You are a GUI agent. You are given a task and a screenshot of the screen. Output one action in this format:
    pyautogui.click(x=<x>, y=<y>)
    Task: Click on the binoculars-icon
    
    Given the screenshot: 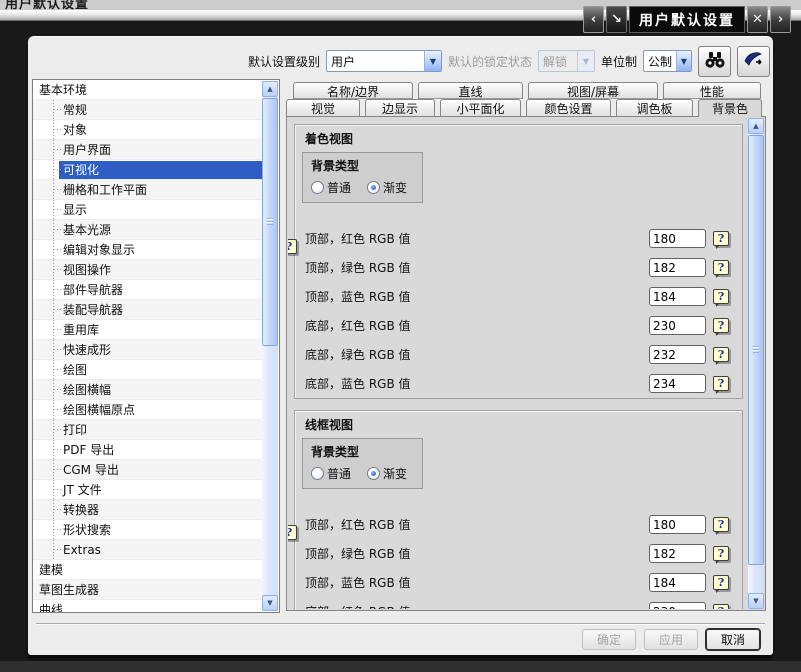 What is the action you would take?
    pyautogui.click(x=715, y=61)
    